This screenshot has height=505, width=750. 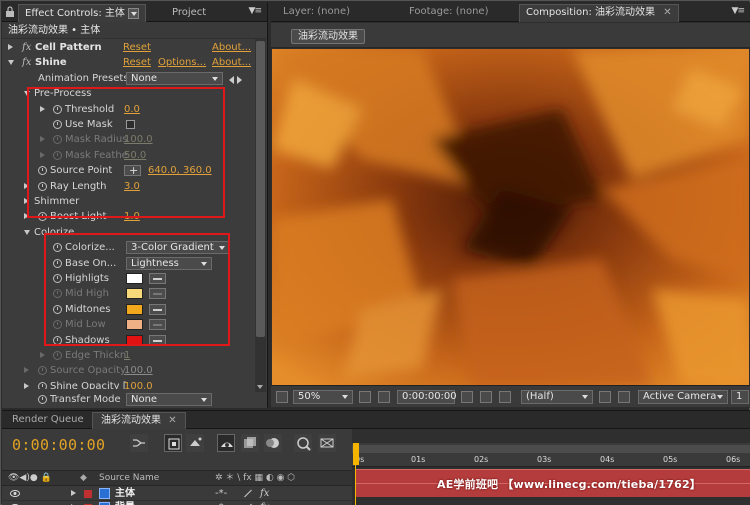 I want to click on highlights-color-swatch, so click(x=134, y=278).